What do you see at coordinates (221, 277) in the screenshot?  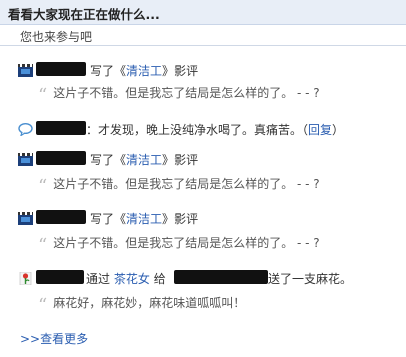 I see `redacted-recipient` at bounding box center [221, 277].